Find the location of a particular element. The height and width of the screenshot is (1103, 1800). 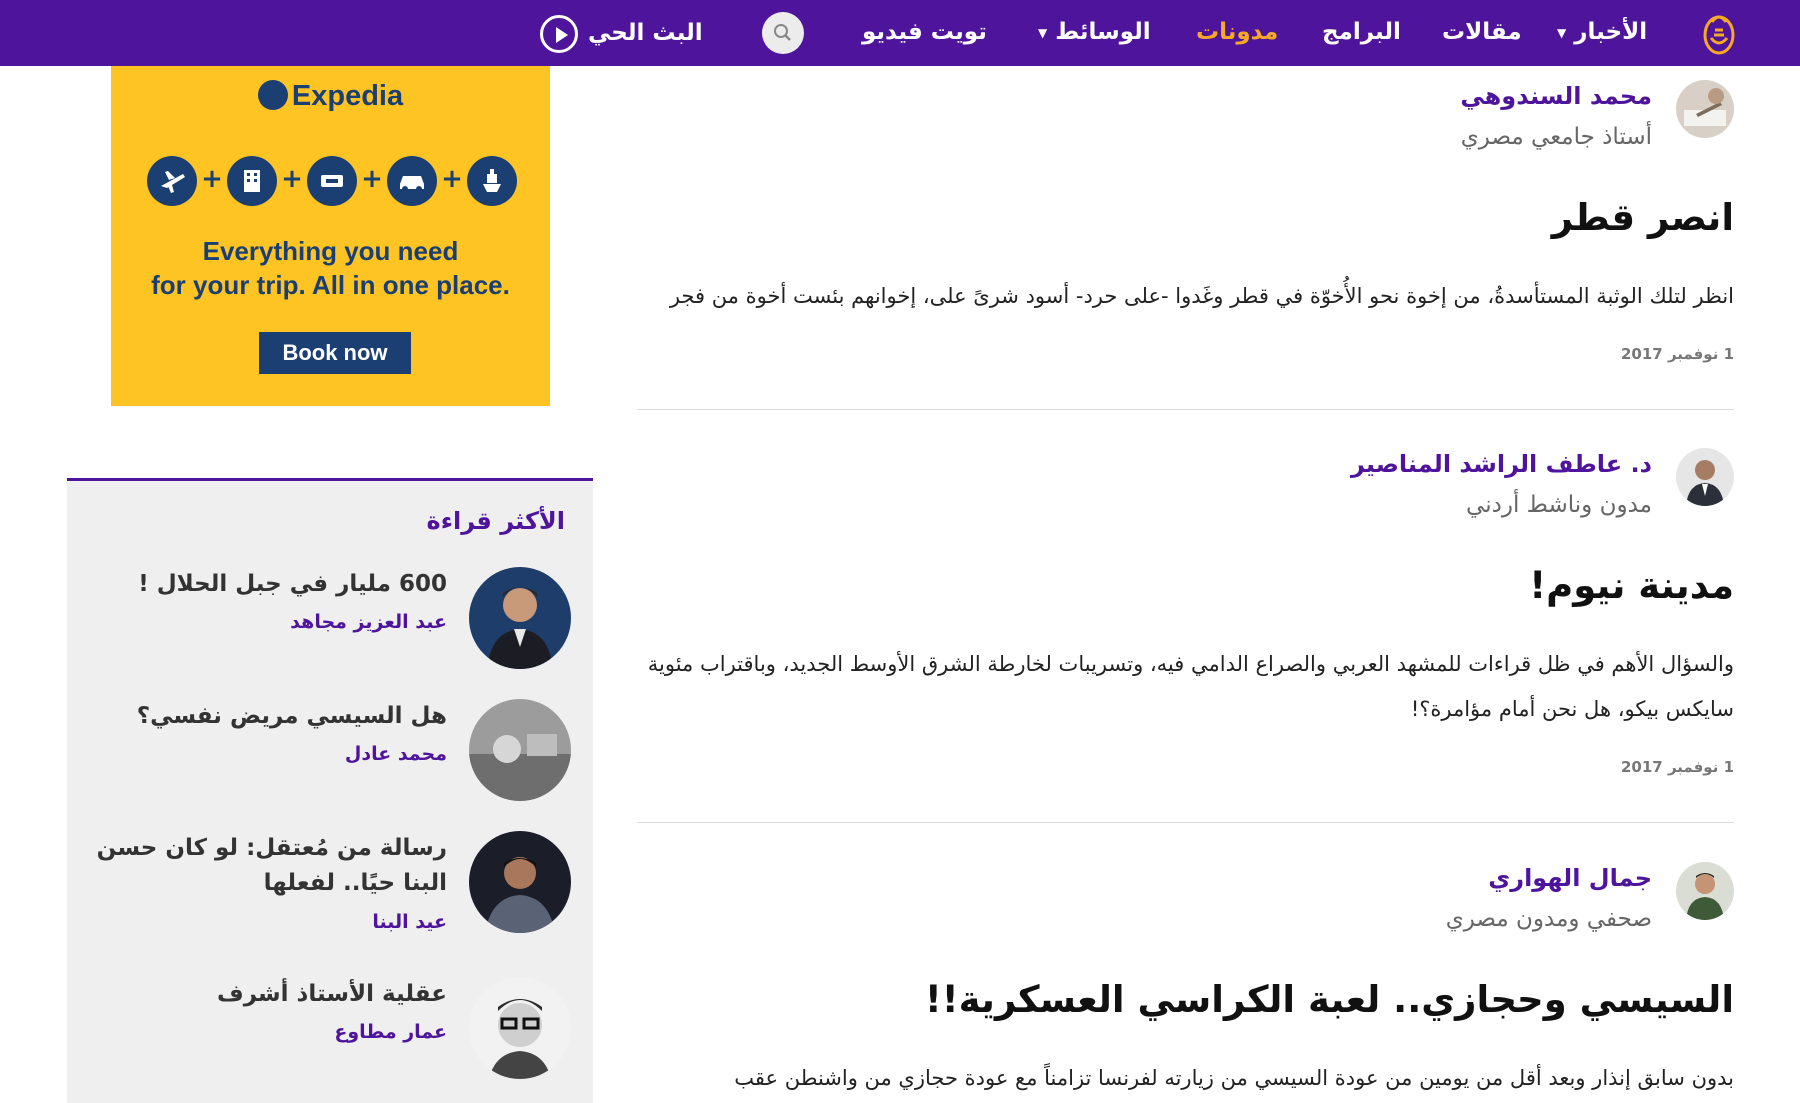

hotel-icon is located at coordinates (252, 181).